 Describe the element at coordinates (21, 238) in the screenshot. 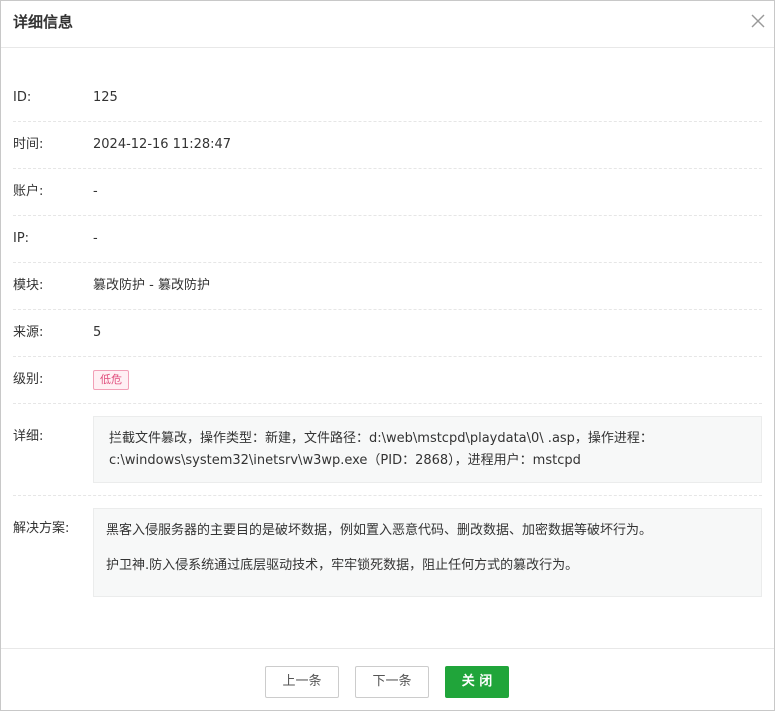

I see `field-label-ip: IP:` at that location.